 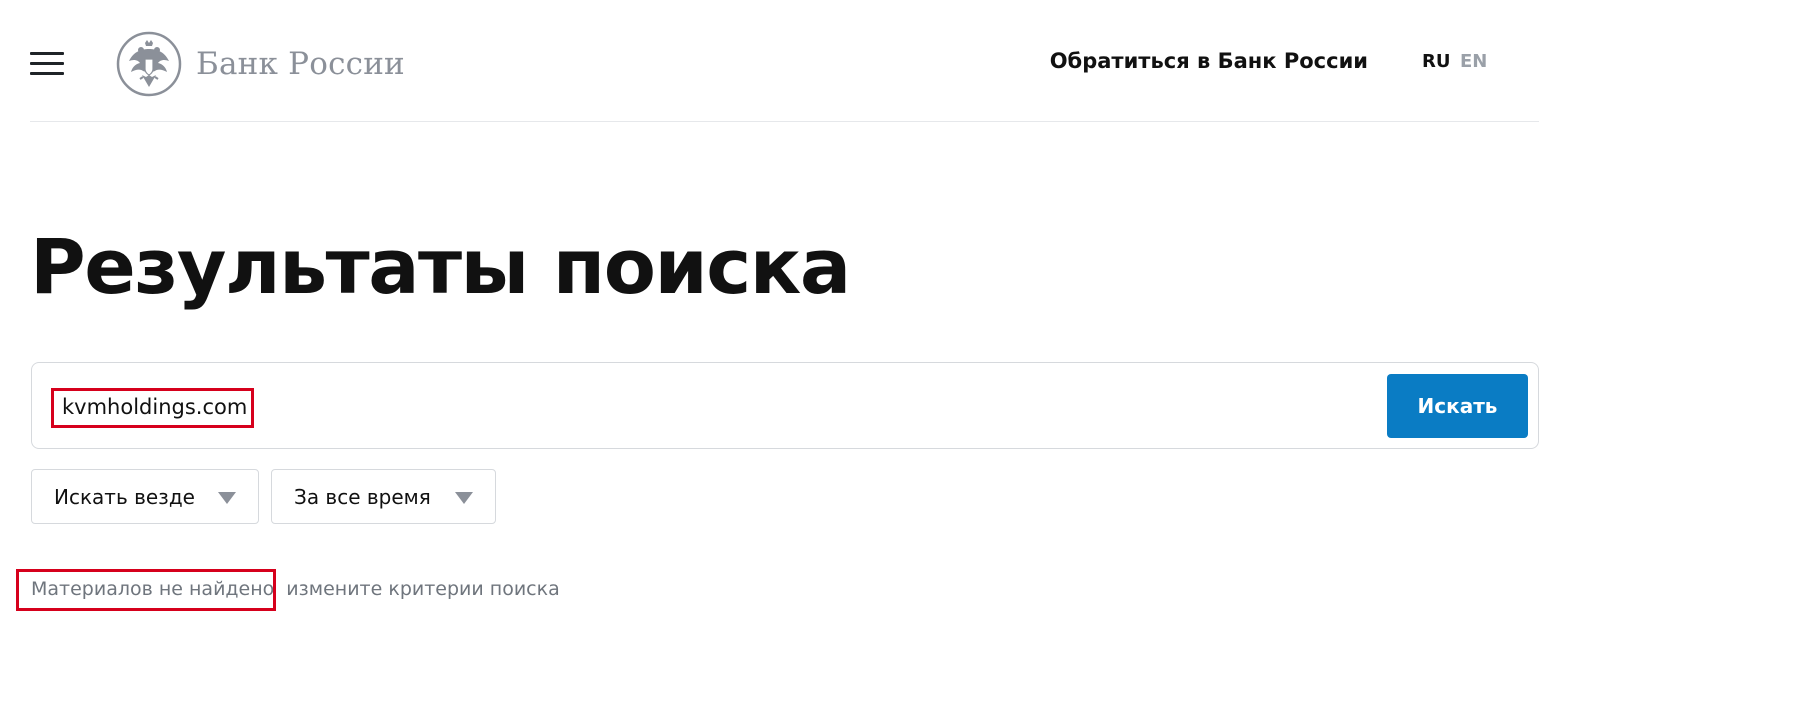 I want to click on hamburger-menu-icon, so click(x=47, y=64).